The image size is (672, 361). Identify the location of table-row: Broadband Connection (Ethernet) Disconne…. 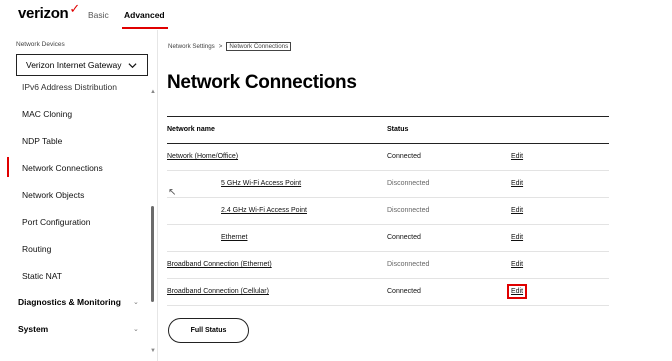
(388, 265).